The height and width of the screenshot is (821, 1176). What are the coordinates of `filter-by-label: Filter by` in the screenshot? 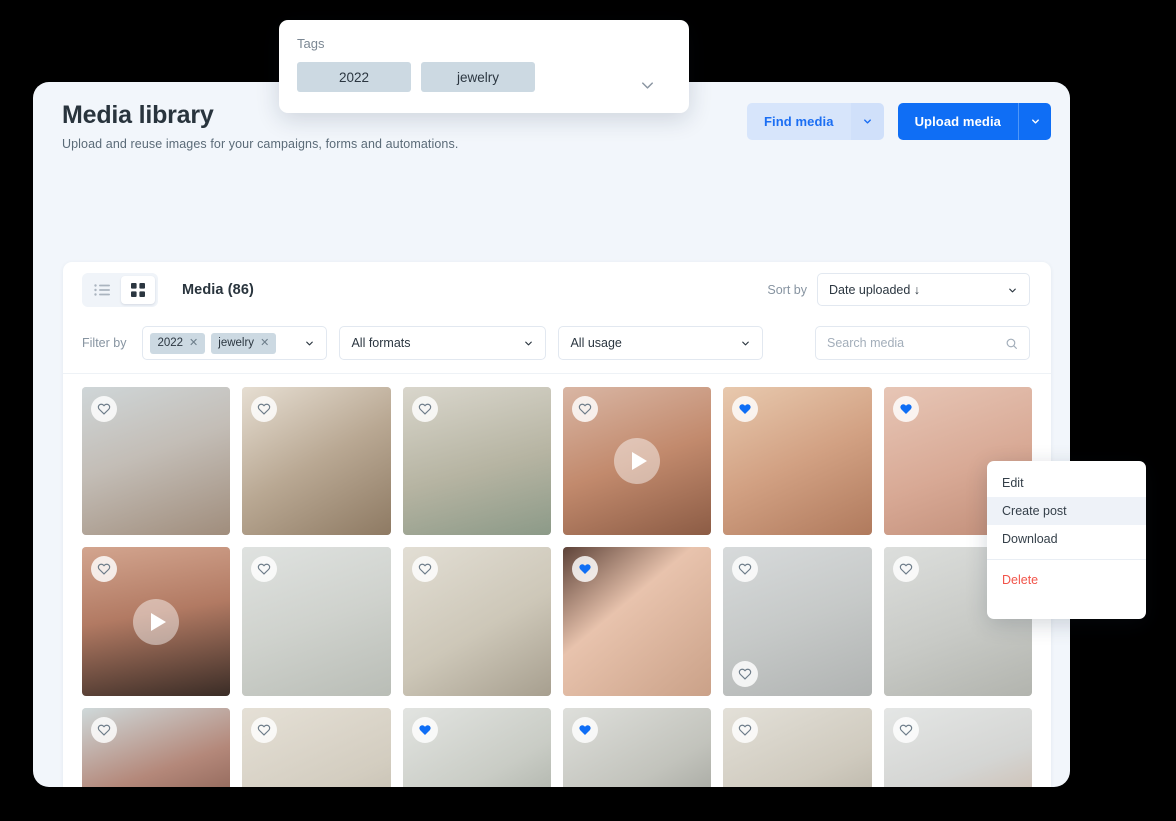 It's located at (104, 343).